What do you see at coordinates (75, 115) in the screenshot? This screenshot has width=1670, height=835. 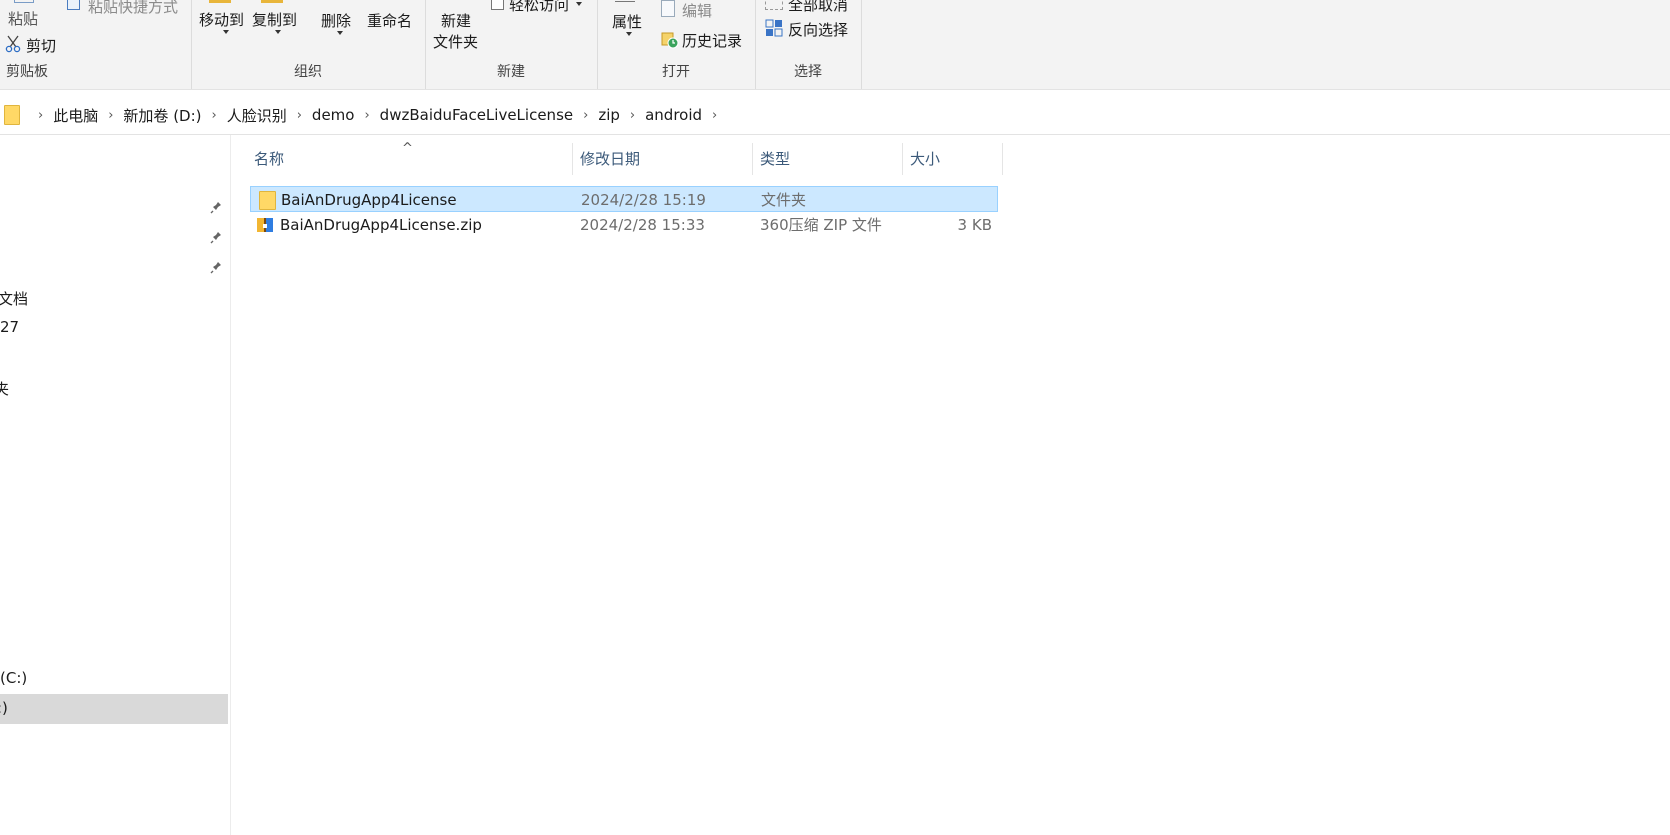 I see `breadcrumb-this-pc: 此电脑` at bounding box center [75, 115].